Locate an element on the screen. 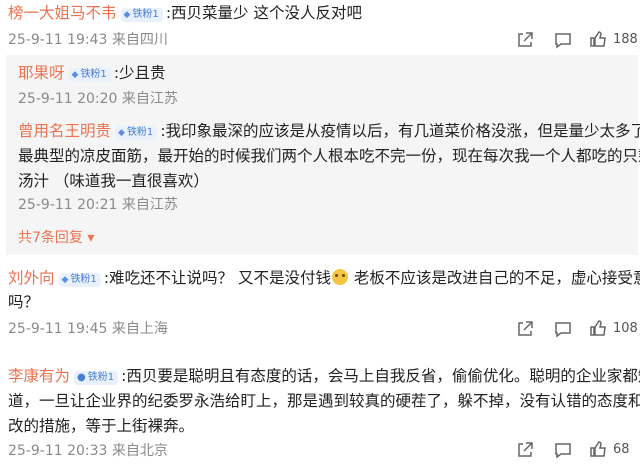 Image resolution: width=640 pixels, height=466 pixels. reply-text-line: 汤汁 （味道我一直很喜欢） is located at coordinates (113, 181).